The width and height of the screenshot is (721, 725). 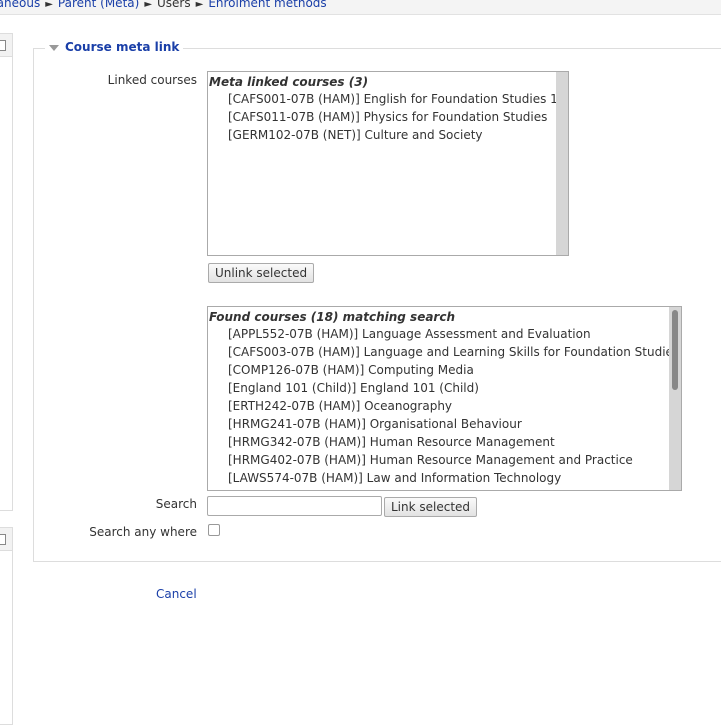 I want to click on found-course-option: [ERTH242-07B (HAM)] Oceanography, so click(x=444, y=406).